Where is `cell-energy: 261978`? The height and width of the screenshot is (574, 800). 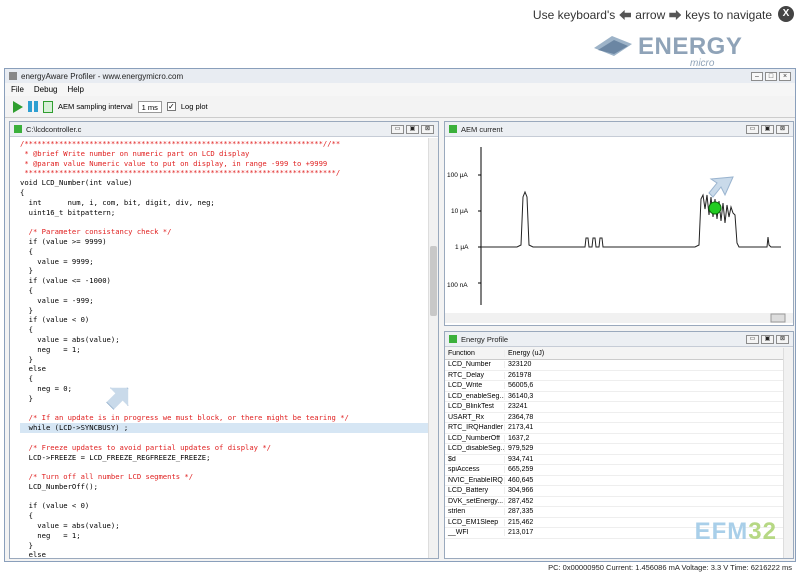
cell-energy: 261978 is located at coordinates (520, 375).